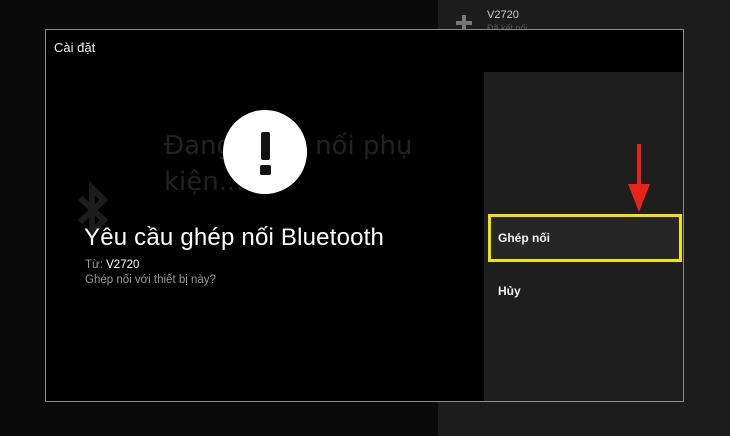 This screenshot has width=730, height=436. Describe the element at coordinates (585, 291) in the screenshot. I see `cancel-button: Hủy` at that location.